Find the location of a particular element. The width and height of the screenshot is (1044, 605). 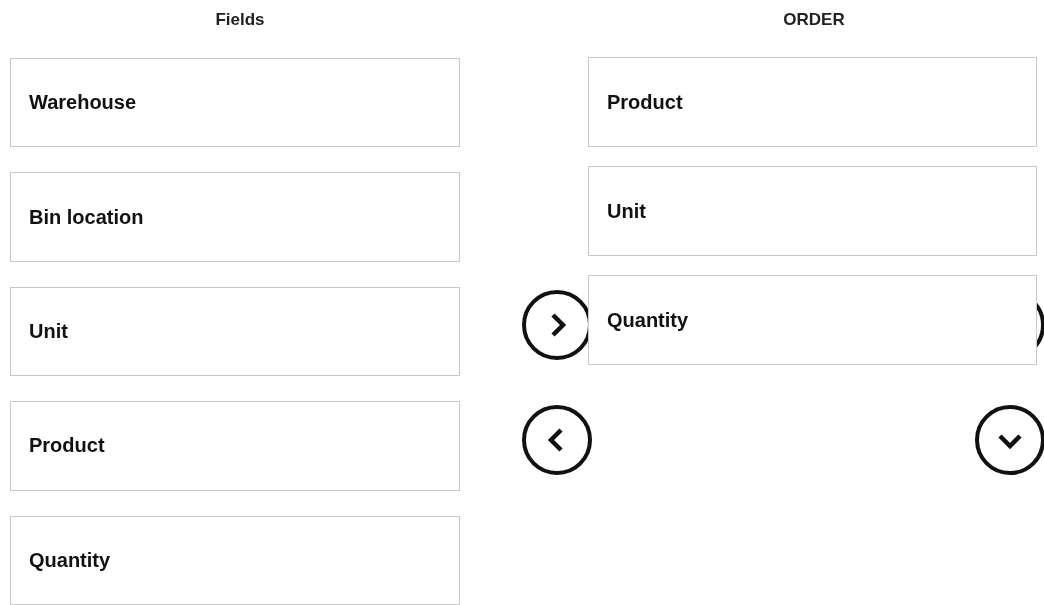

field-item: Product is located at coordinates (235, 446).